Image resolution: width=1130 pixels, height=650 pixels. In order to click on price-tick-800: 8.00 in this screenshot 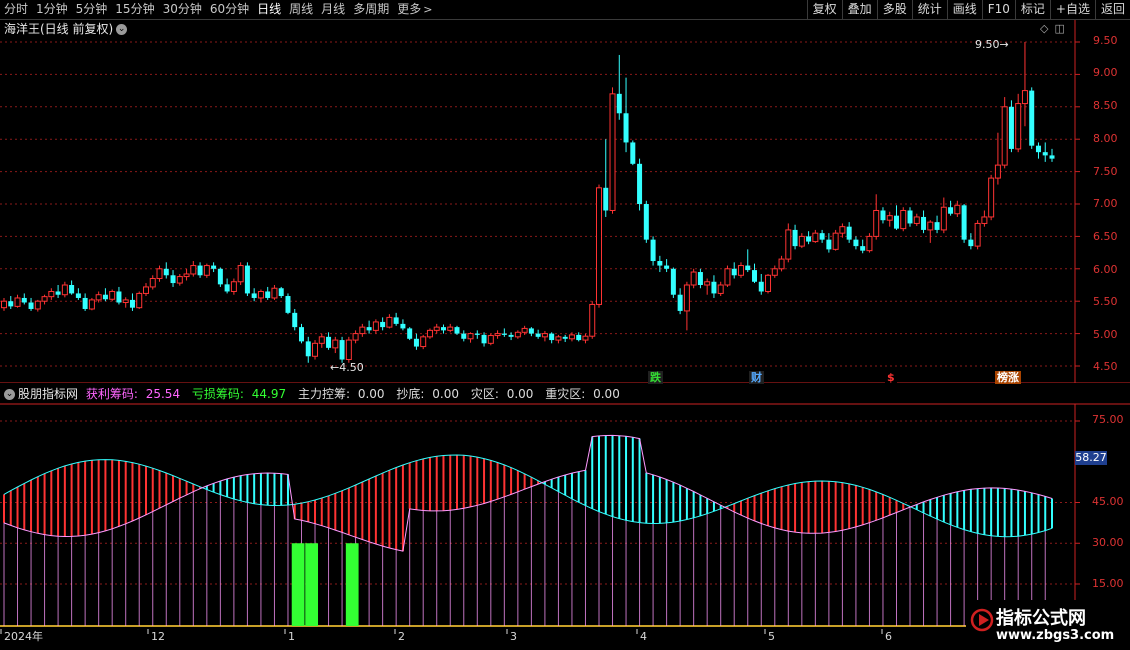, I will do `click(1105, 138)`.